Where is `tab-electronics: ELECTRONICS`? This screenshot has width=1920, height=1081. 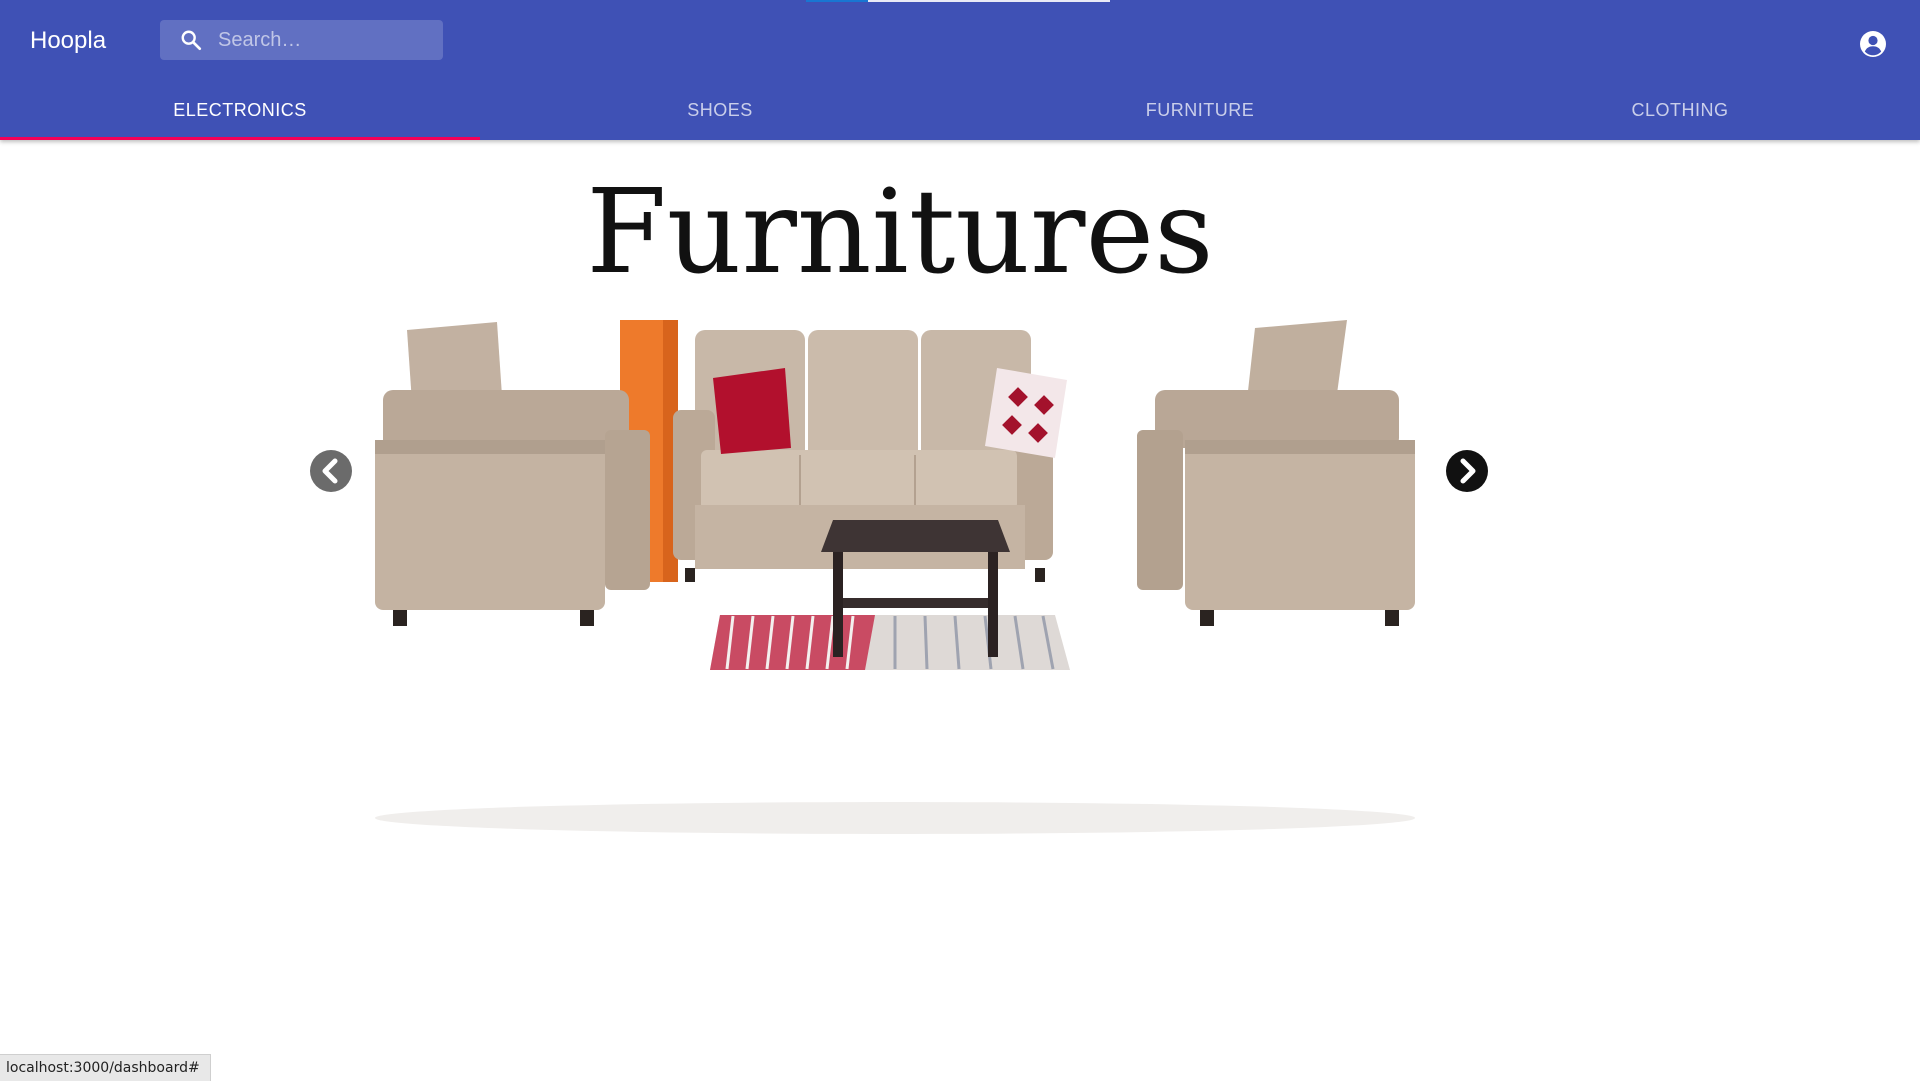 tab-electronics: ELECTRONICS is located at coordinates (240, 110).